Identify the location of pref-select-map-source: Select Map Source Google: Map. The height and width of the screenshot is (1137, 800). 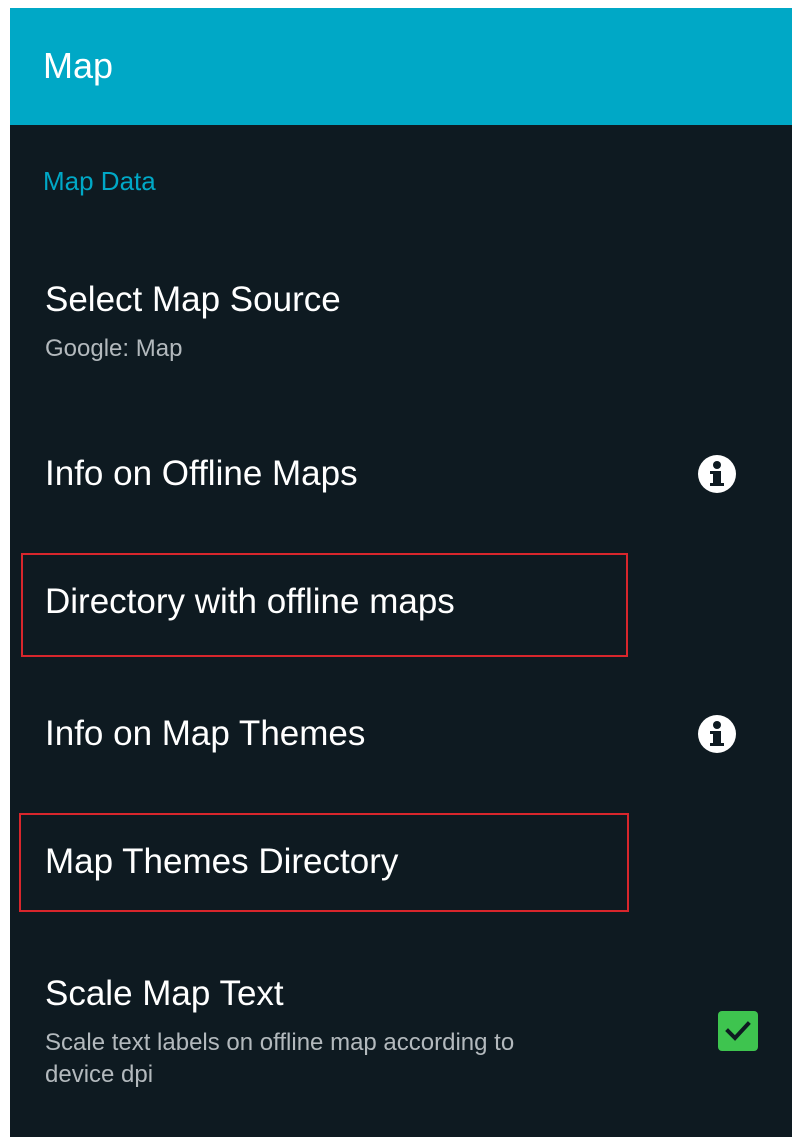
(401, 328).